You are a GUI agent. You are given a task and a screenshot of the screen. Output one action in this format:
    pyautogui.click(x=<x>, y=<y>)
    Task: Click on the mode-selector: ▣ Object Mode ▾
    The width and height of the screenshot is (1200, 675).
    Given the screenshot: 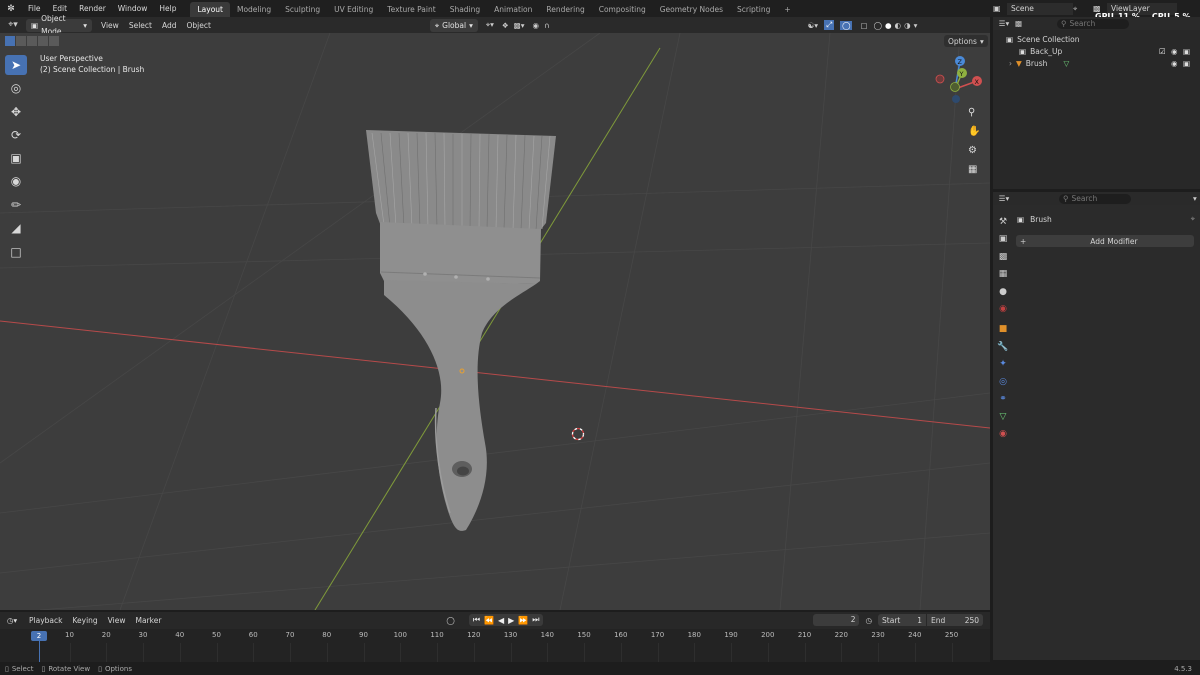 What is the action you would take?
    pyautogui.click(x=59, y=25)
    